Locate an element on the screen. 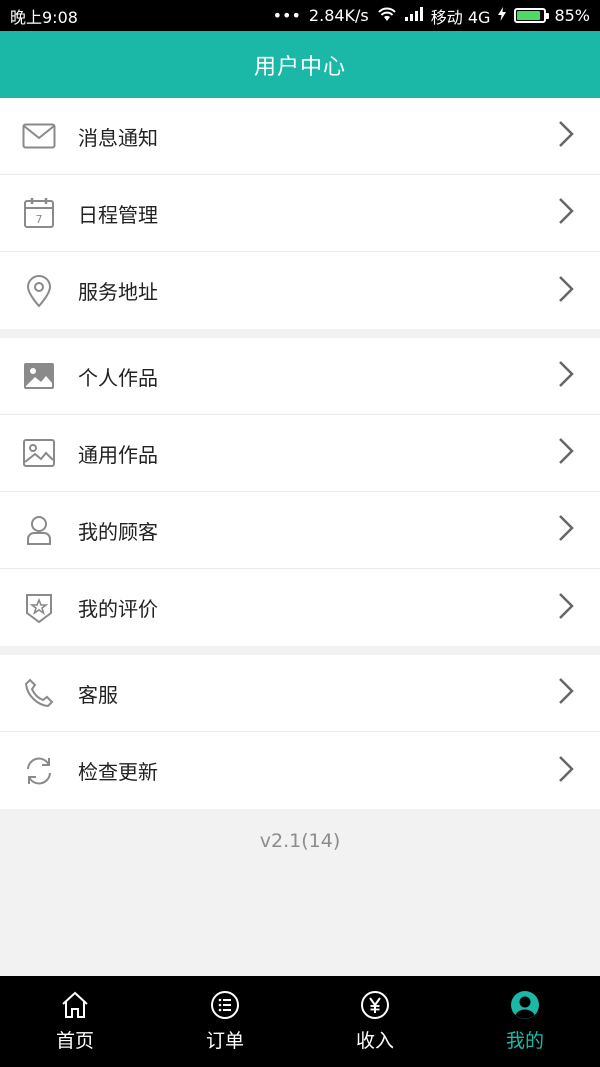 The image size is (600, 1067). tab-income: 收入 is located at coordinates (375, 1021).